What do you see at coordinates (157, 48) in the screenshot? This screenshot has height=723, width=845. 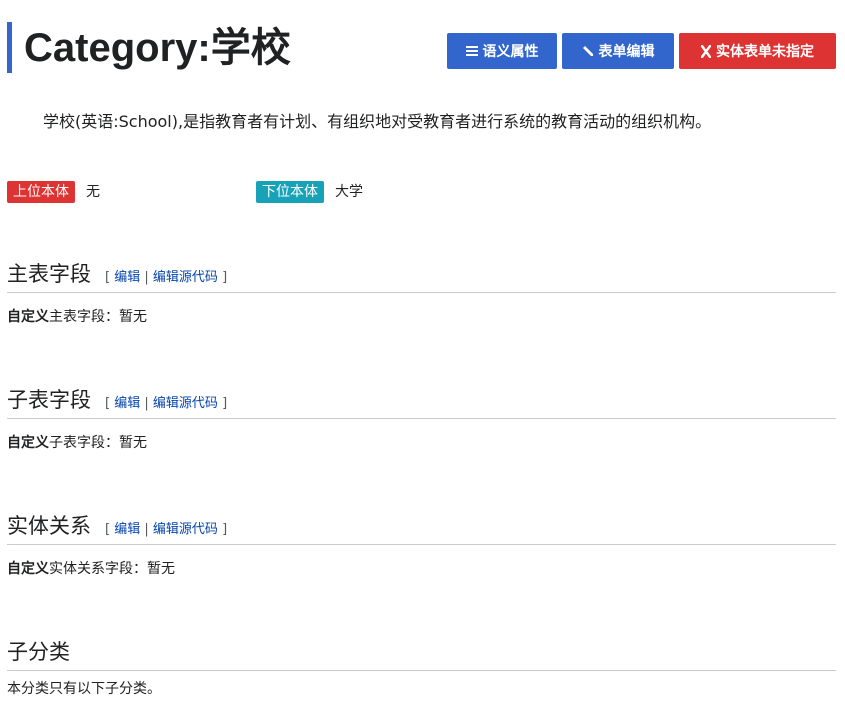 I see `page-title: Category:学校` at bounding box center [157, 48].